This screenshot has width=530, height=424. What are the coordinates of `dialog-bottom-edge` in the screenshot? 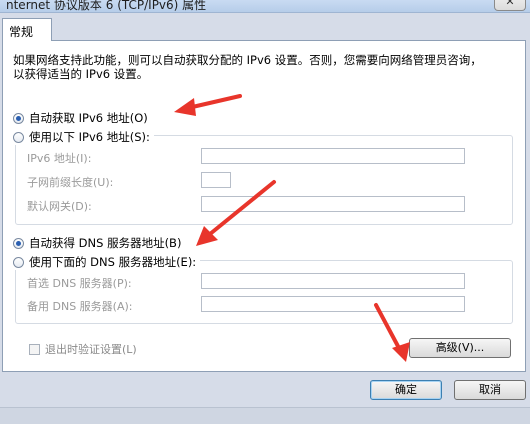 It's located at (265, 415).